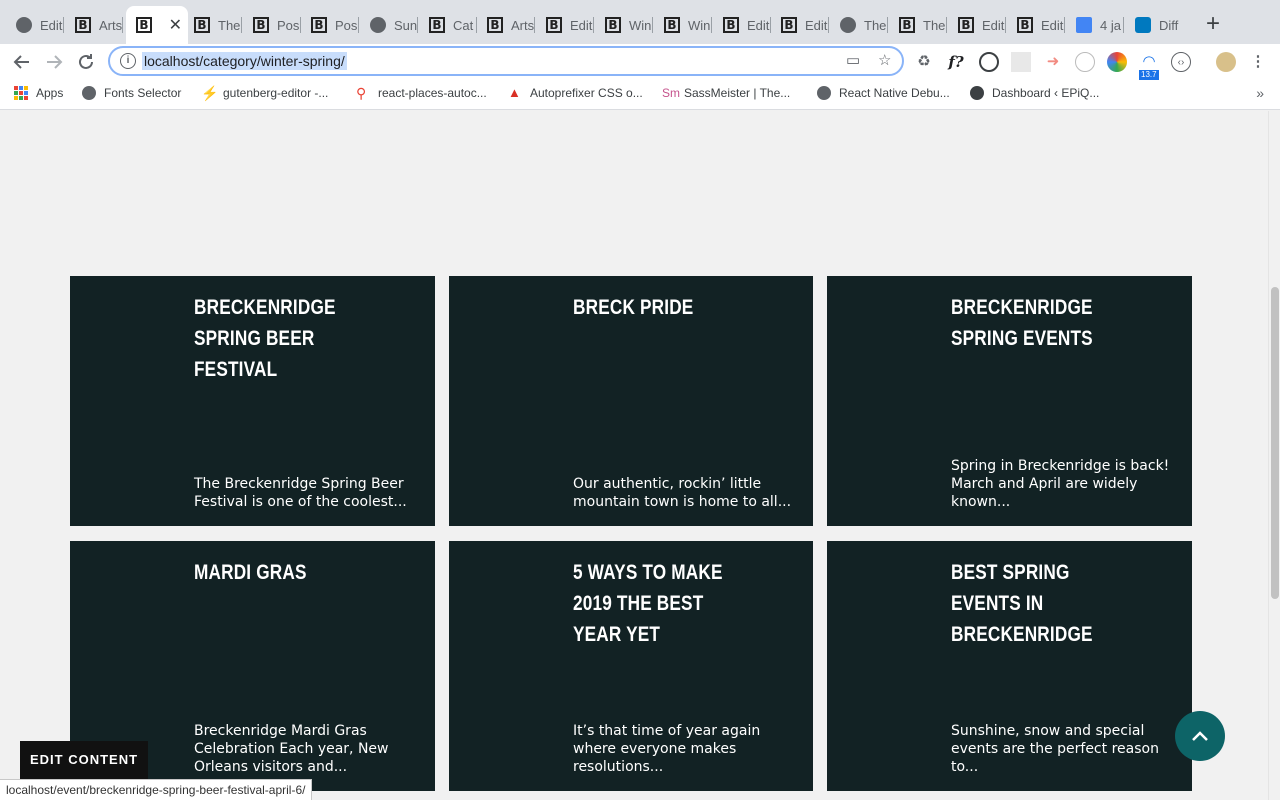  I want to click on arrow-right-icon, so click(55, 62).